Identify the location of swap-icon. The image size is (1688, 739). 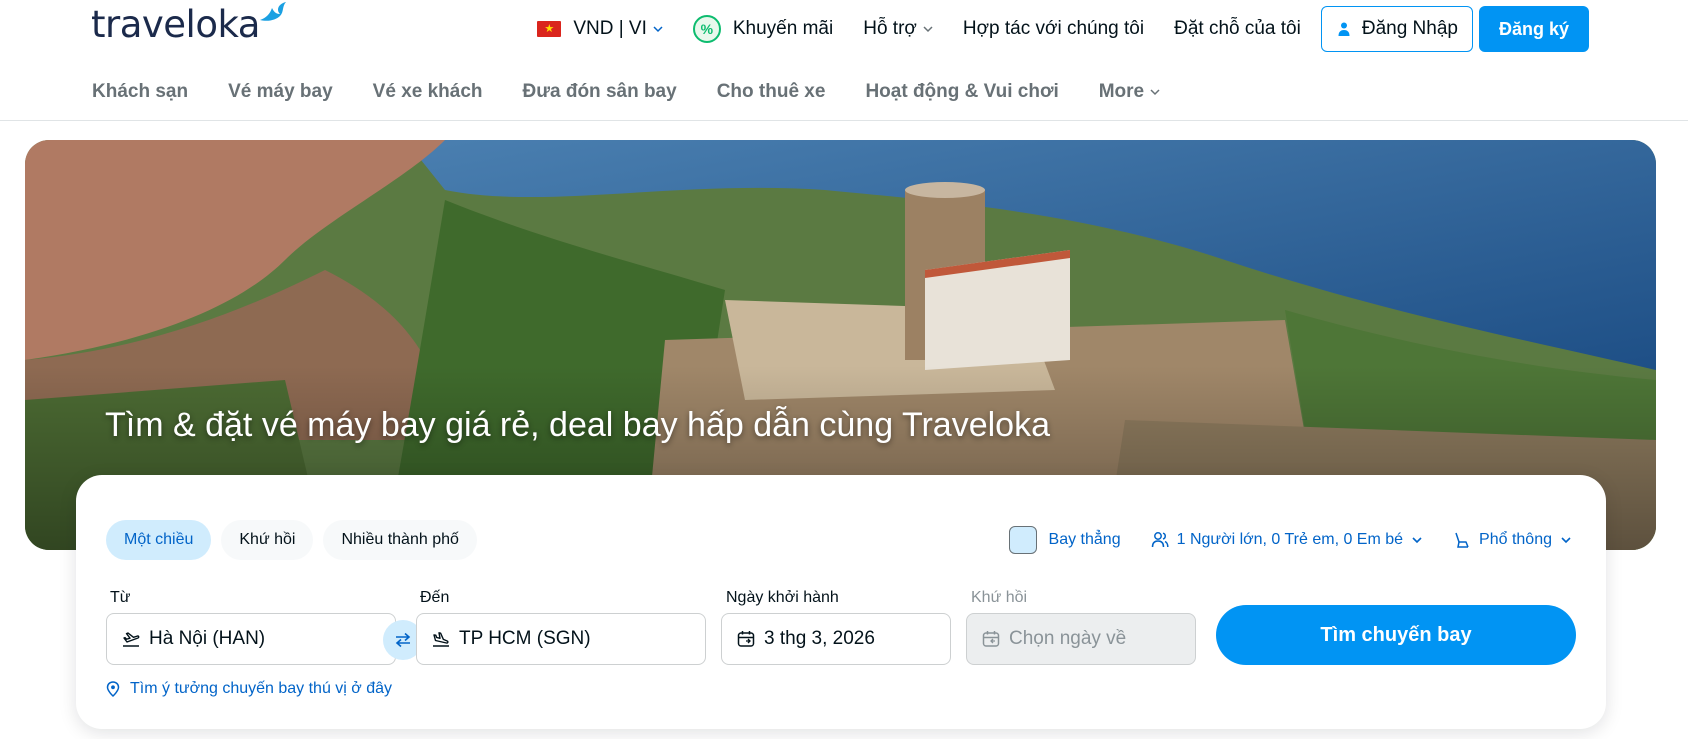
(403, 640).